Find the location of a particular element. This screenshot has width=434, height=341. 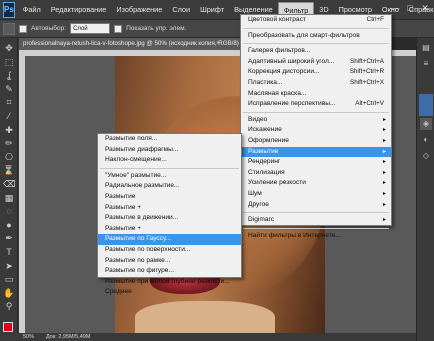

show-controls-checkbox is located at coordinates (118, 28).